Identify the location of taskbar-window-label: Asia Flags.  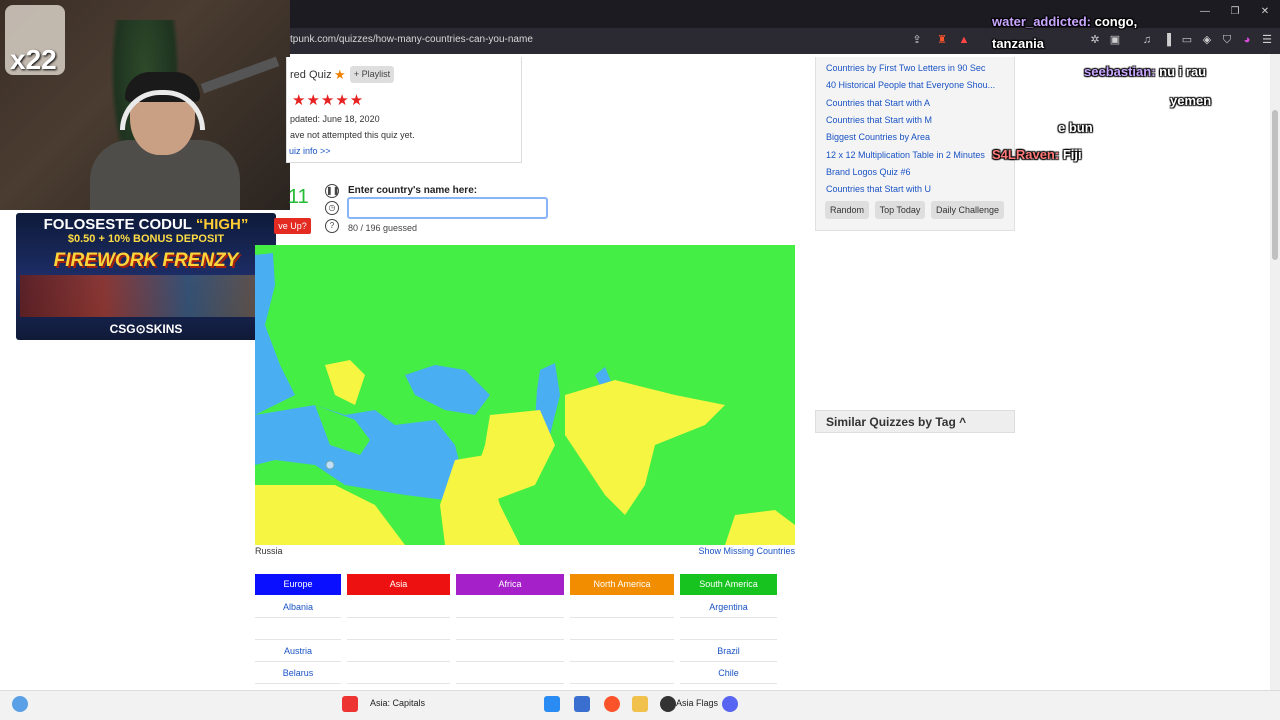
(697, 703).